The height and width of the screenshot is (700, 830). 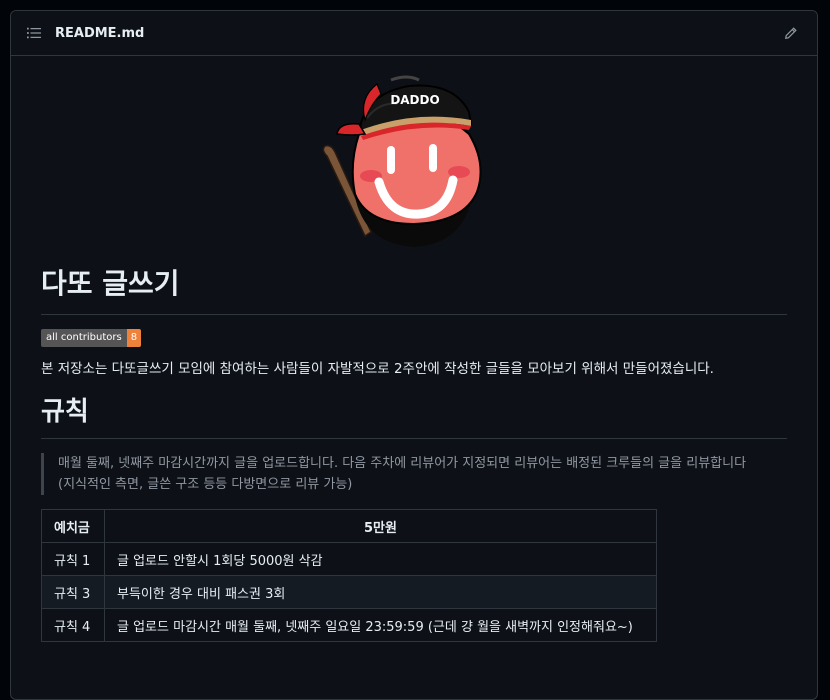 I want to click on badge-label: all contributors, so click(x=84, y=338).